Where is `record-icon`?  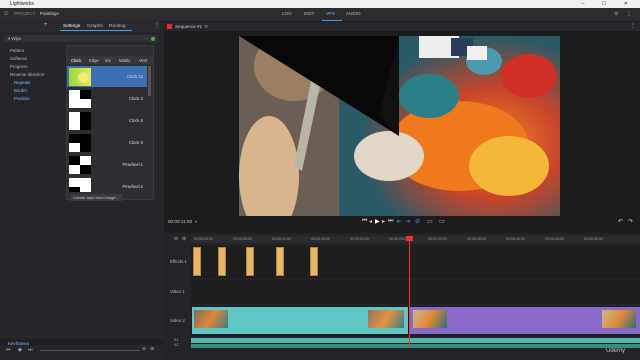 record-icon is located at coordinates (169, 26).